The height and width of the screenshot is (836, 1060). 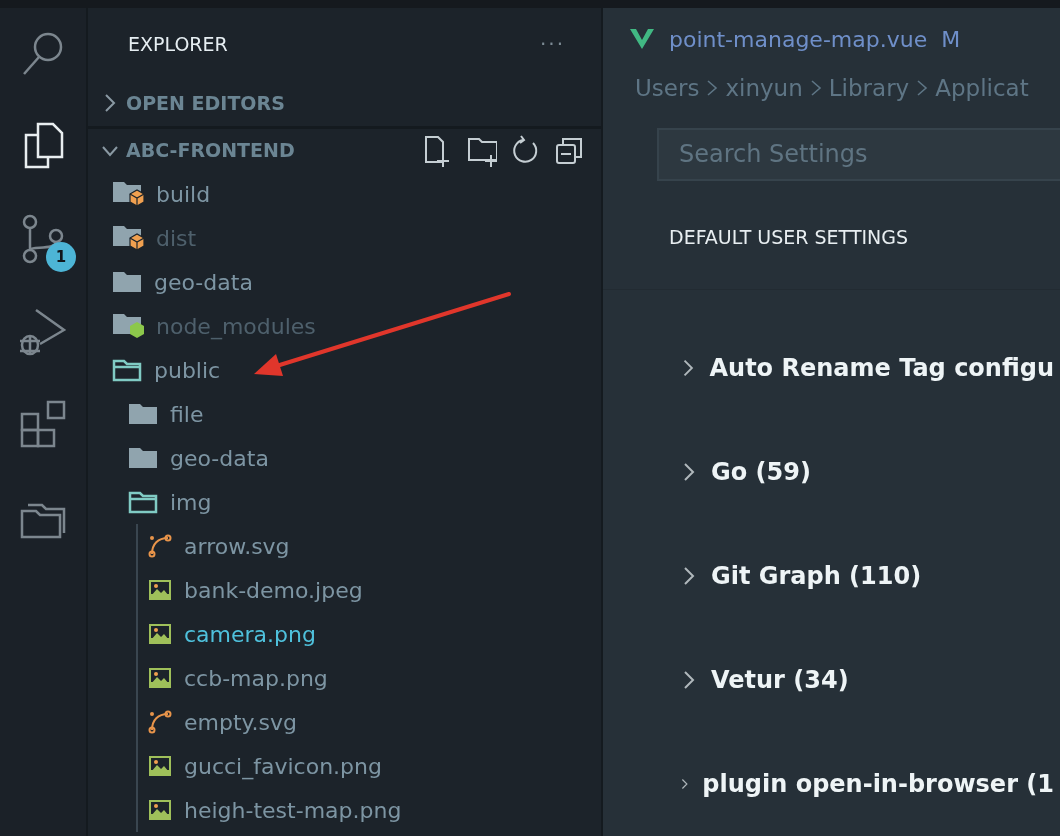 I want to click on tab-title: point-manage-map.vue, so click(x=798, y=39).